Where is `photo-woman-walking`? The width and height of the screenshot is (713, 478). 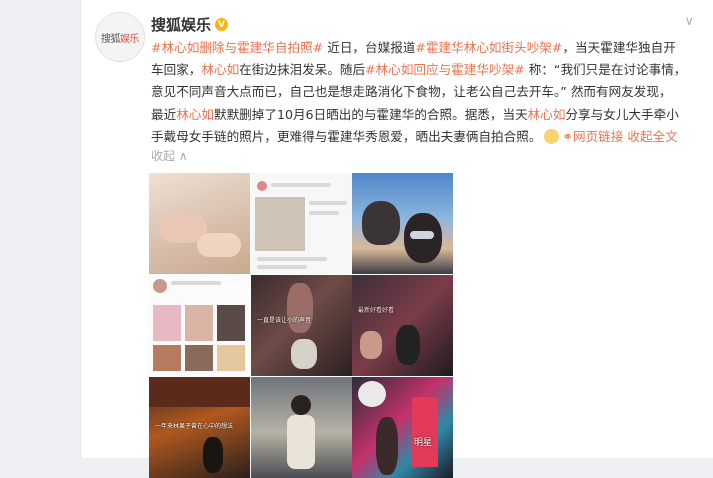
photo-woman-walking is located at coordinates (301, 427).